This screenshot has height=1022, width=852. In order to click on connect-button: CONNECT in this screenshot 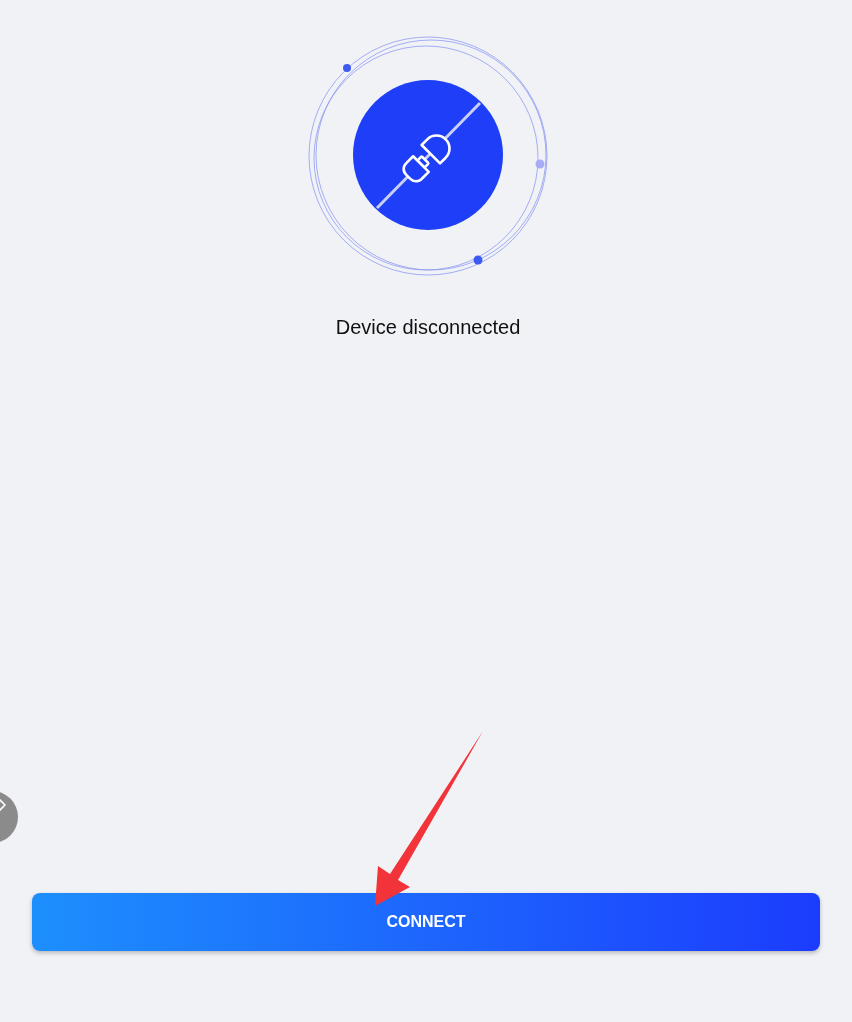, I will do `click(426, 922)`.